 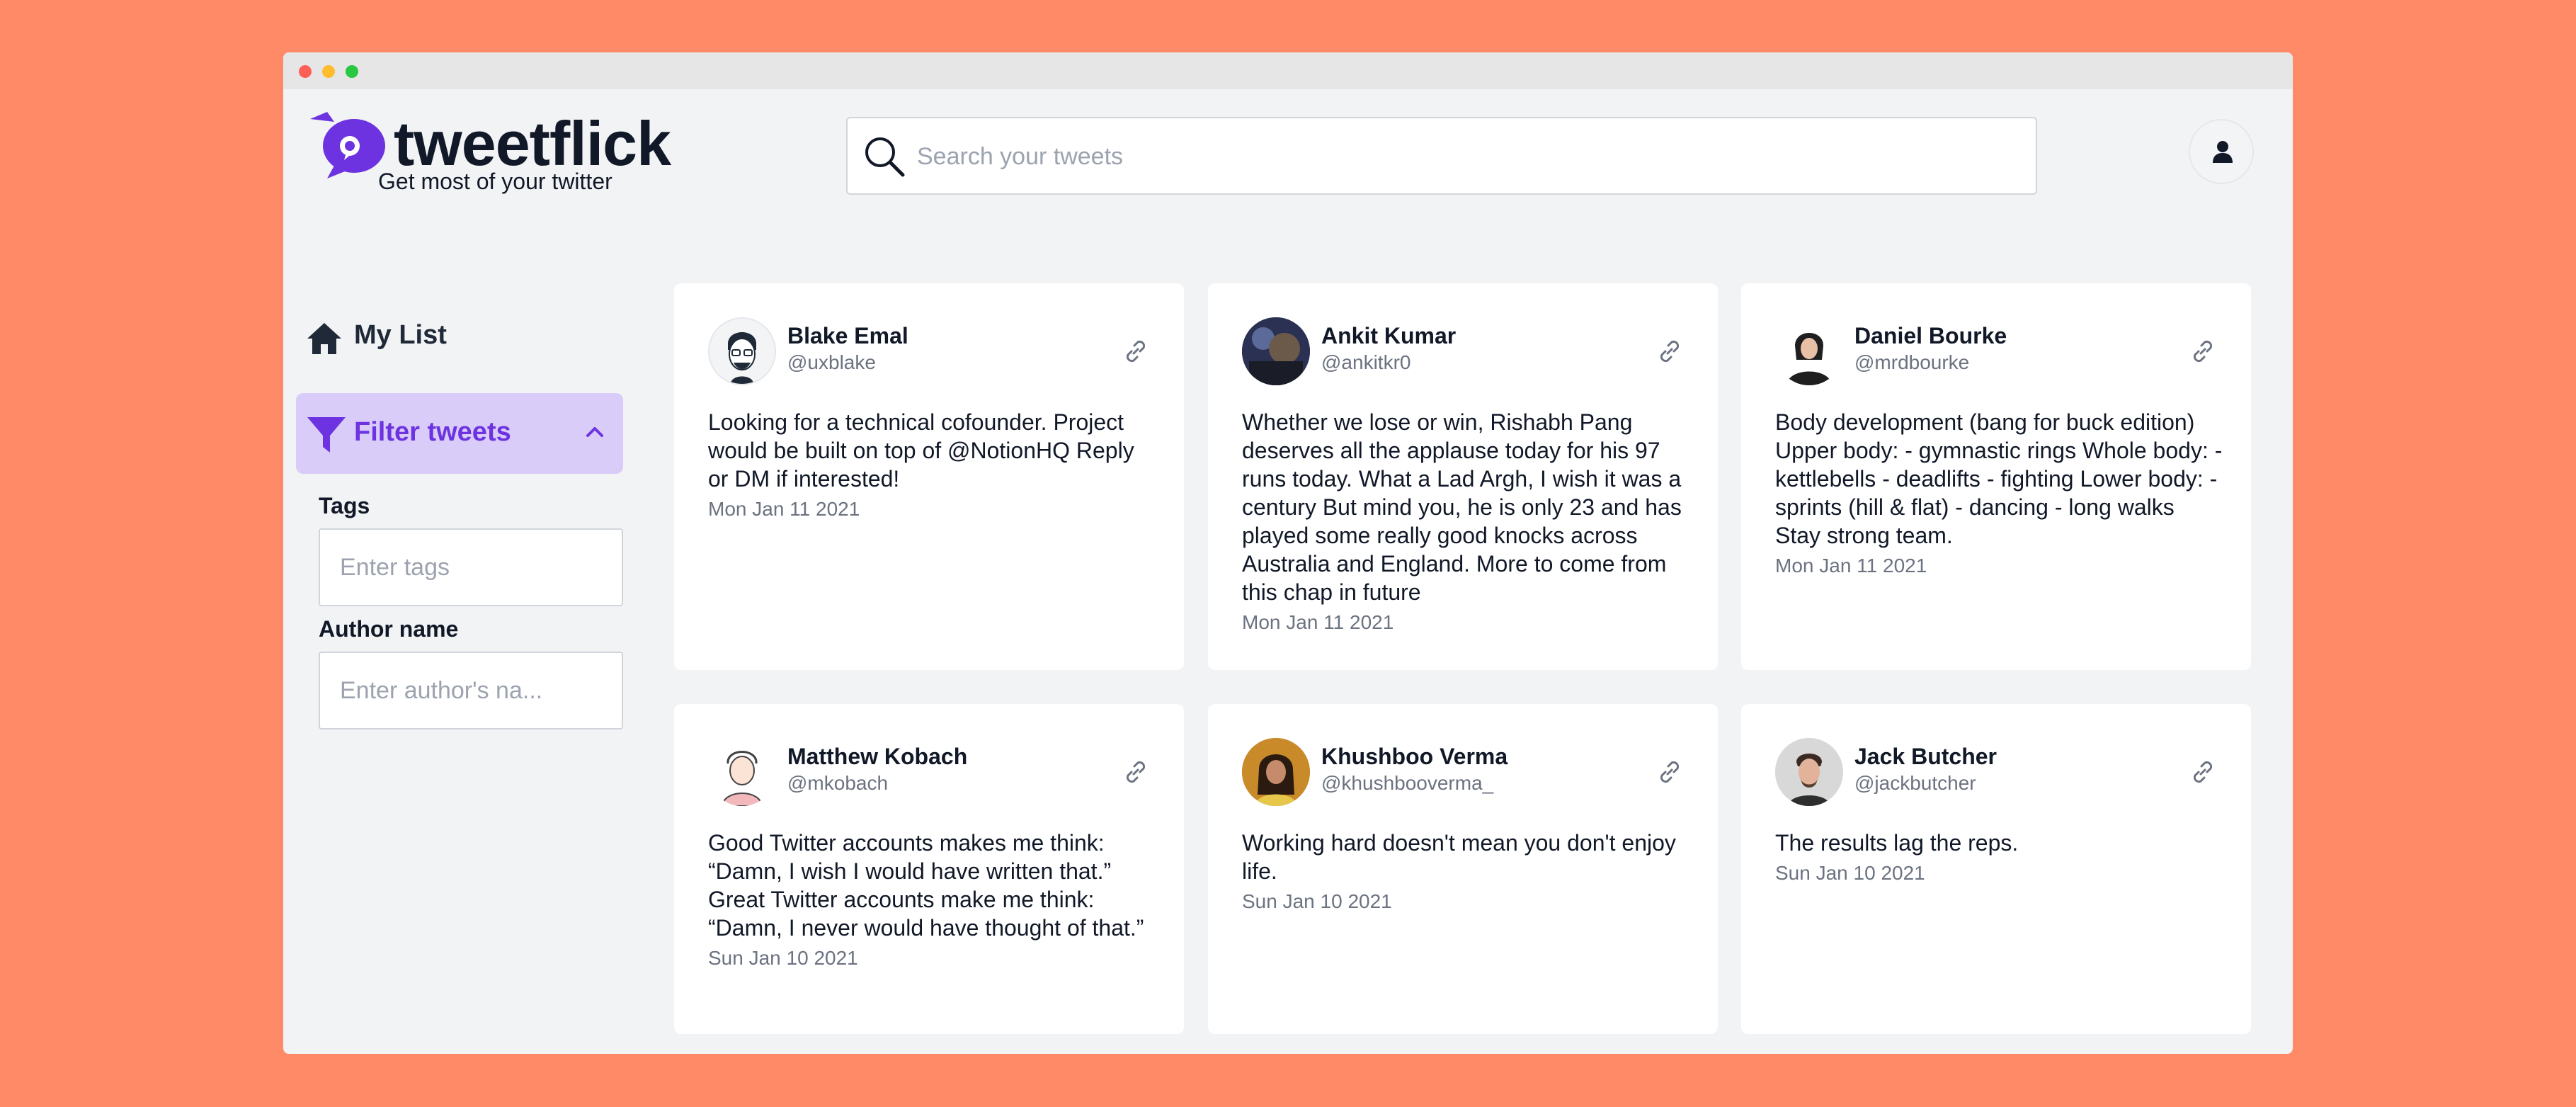 What do you see at coordinates (495, 181) in the screenshot?
I see `app-tagline: Get most of your twitter` at bounding box center [495, 181].